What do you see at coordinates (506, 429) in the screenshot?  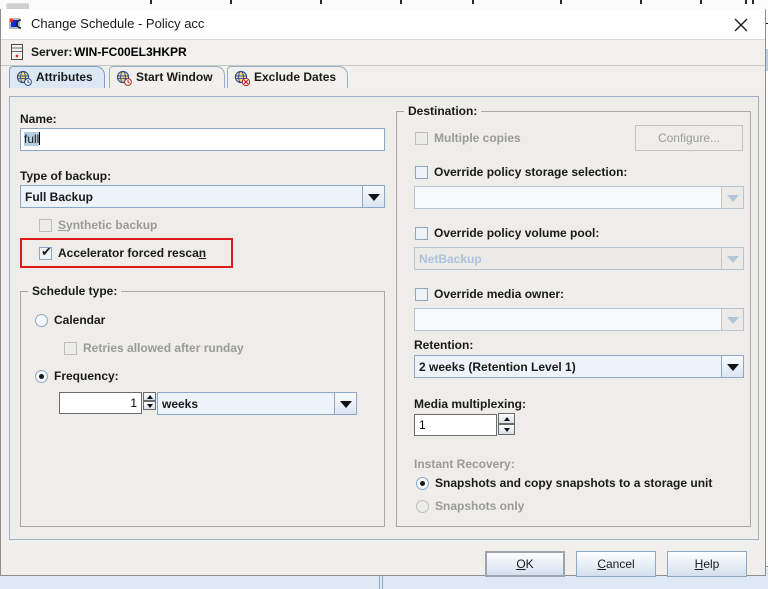 I see `media-multiplexing-spinner-down` at bounding box center [506, 429].